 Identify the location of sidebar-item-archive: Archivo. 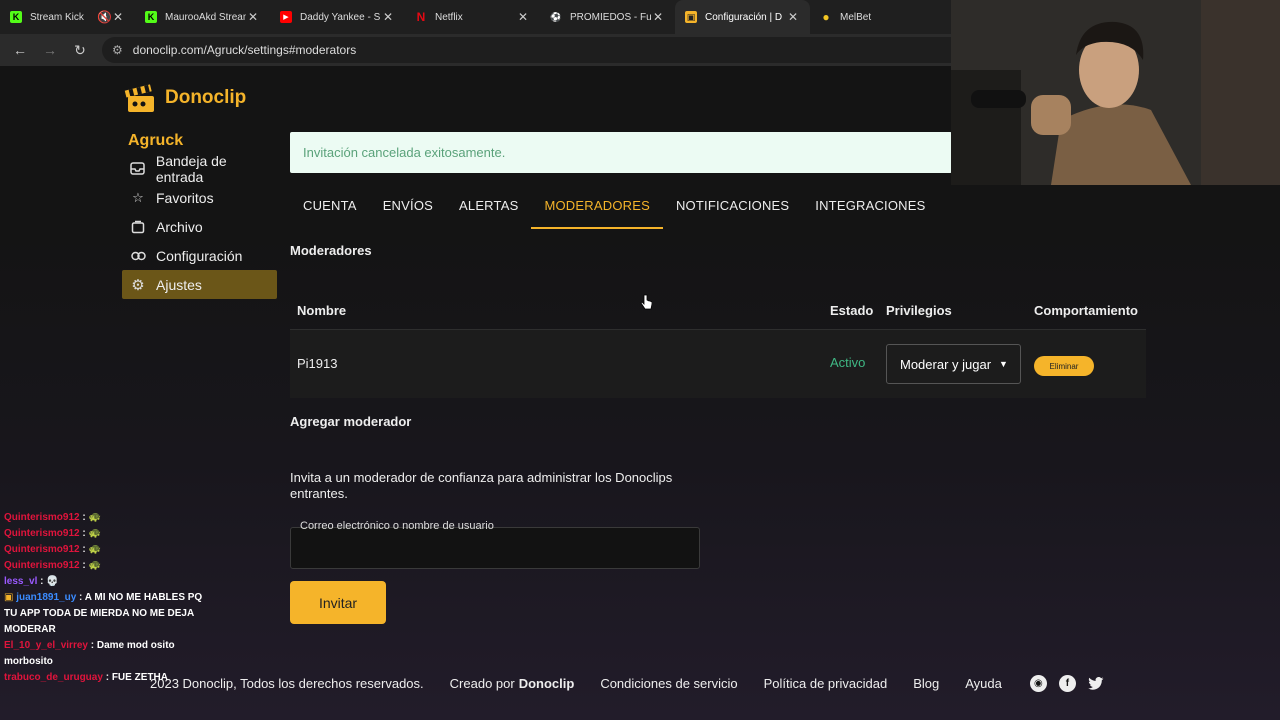
(199, 226).